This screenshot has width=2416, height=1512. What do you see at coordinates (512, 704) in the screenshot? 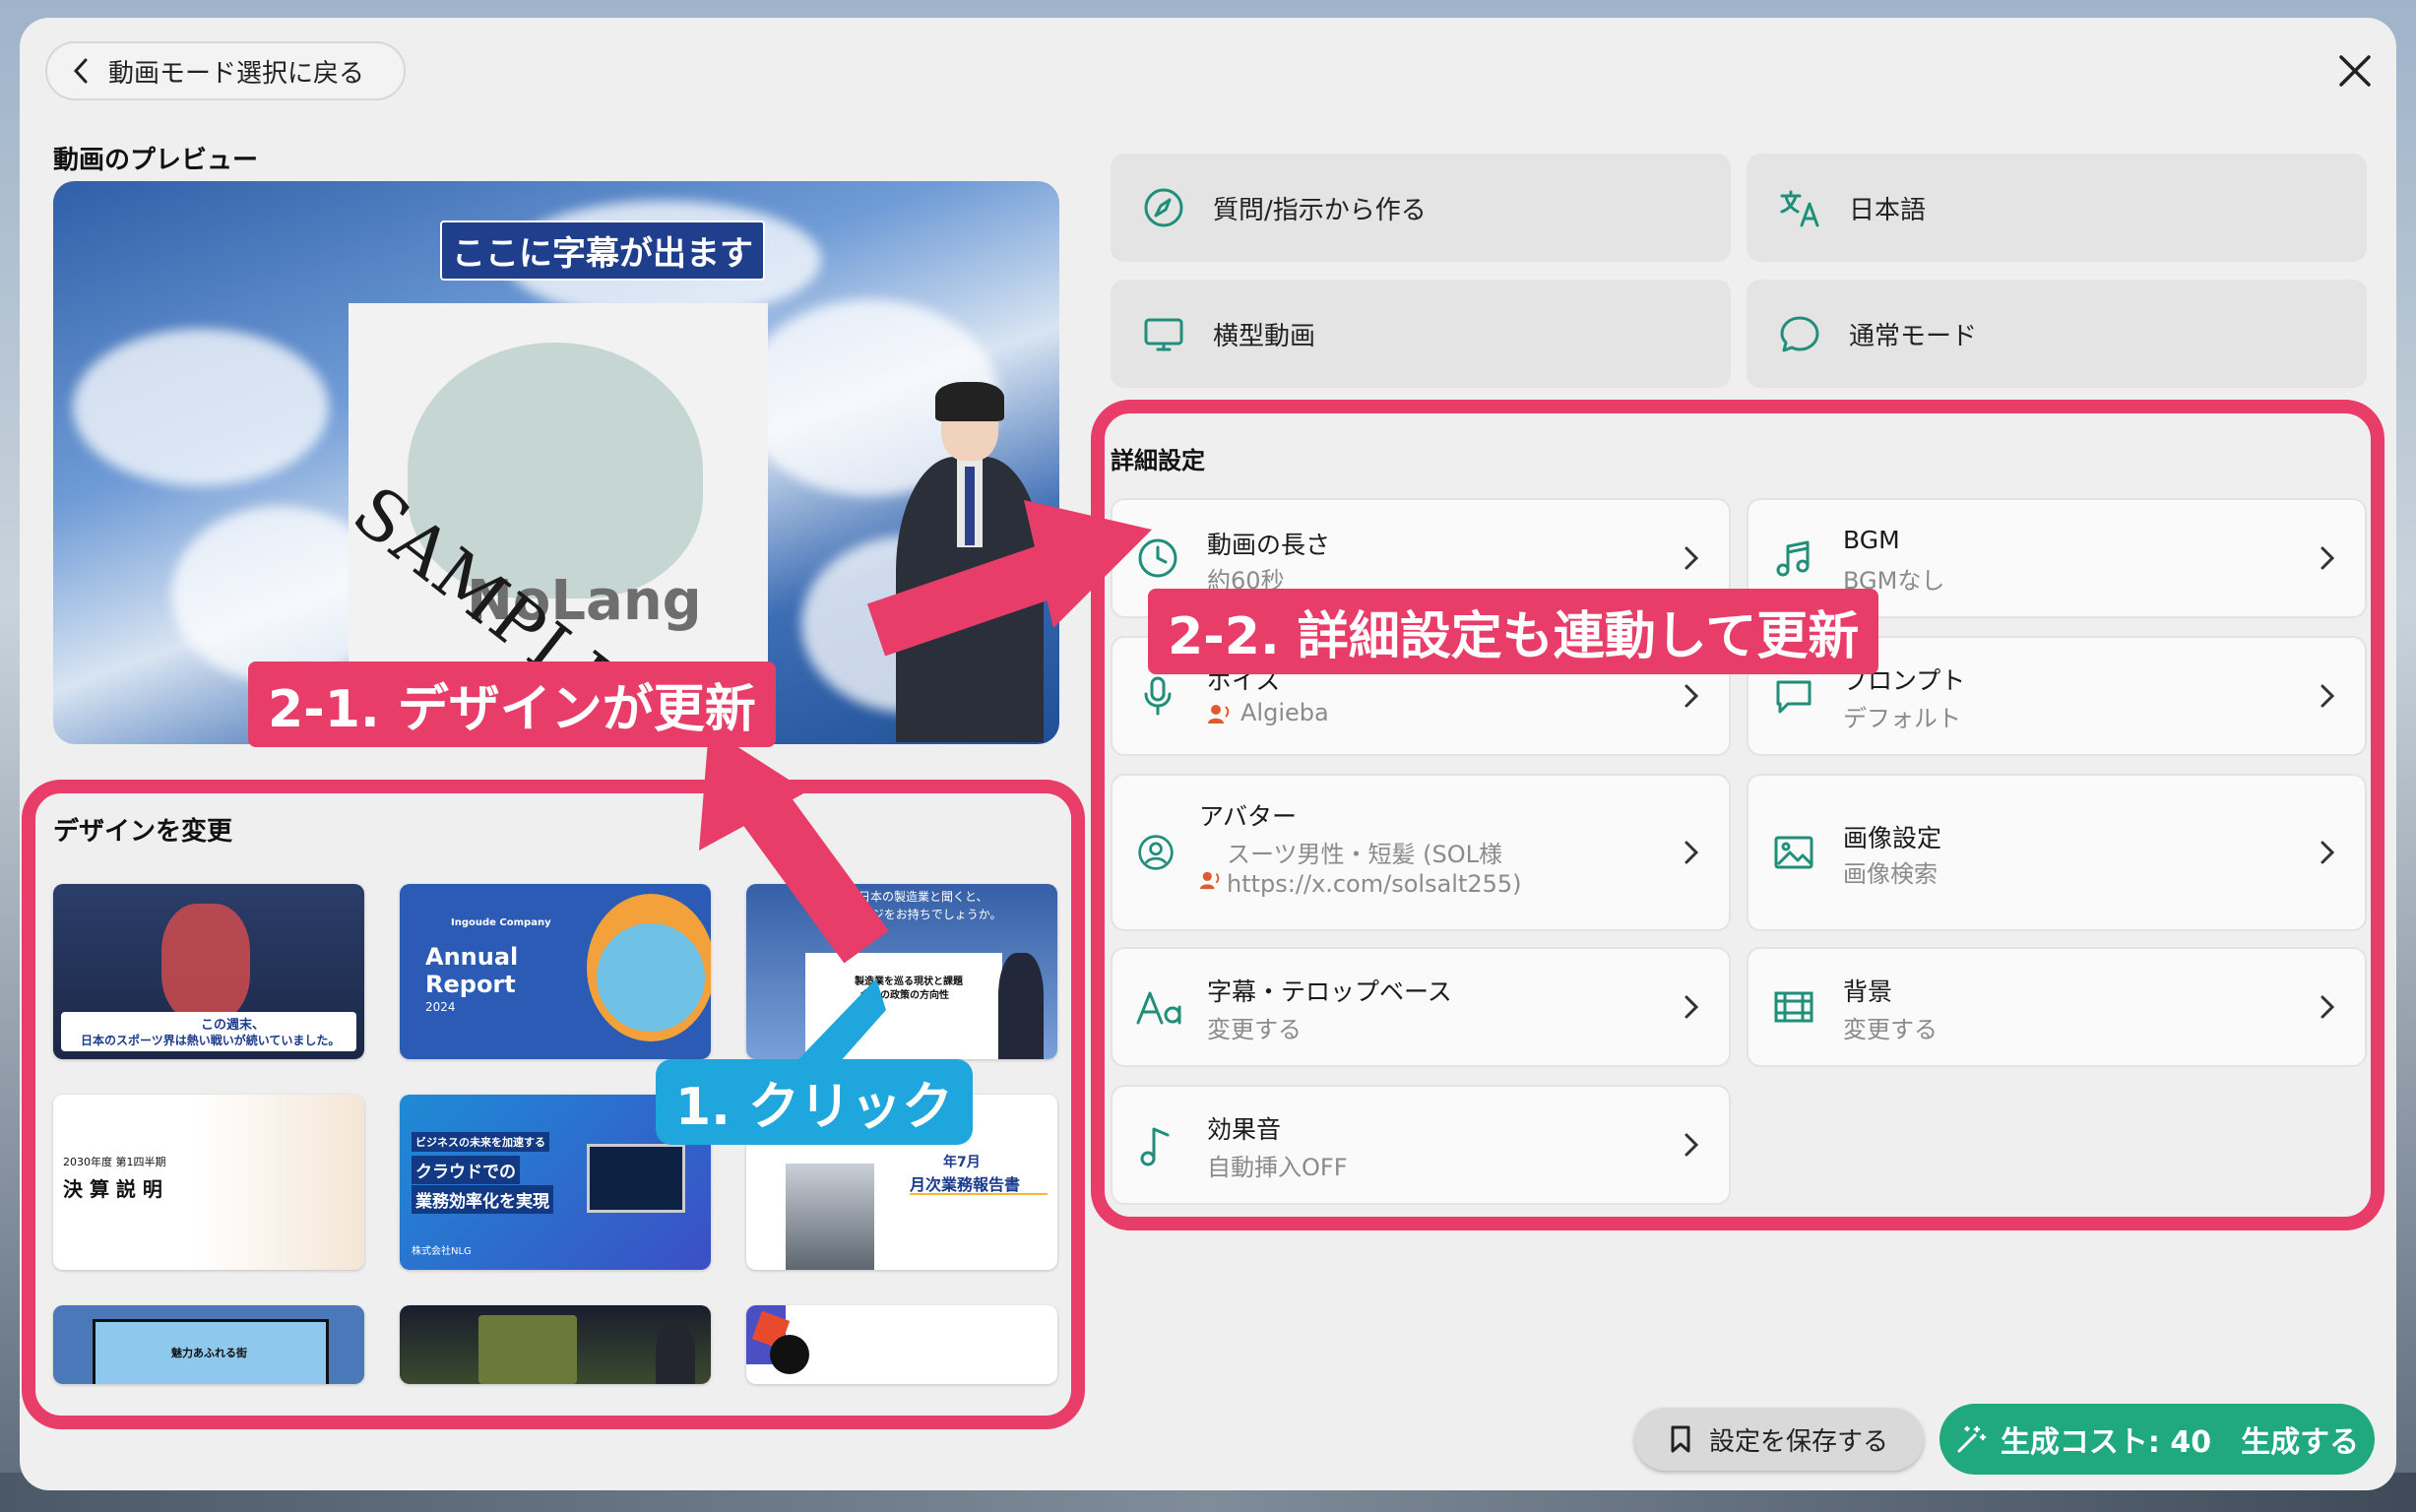
I see `annotation-design-updated: 2-1. デザインが更新` at bounding box center [512, 704].